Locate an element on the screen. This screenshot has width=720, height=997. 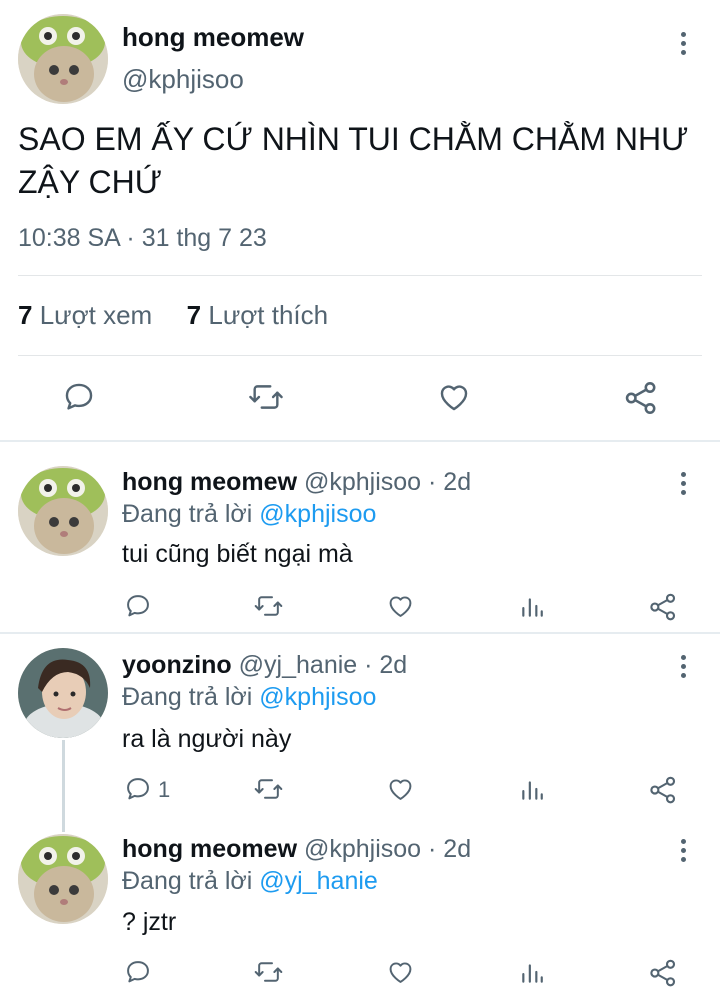
thread-connector is located at coordinates (63, 786).